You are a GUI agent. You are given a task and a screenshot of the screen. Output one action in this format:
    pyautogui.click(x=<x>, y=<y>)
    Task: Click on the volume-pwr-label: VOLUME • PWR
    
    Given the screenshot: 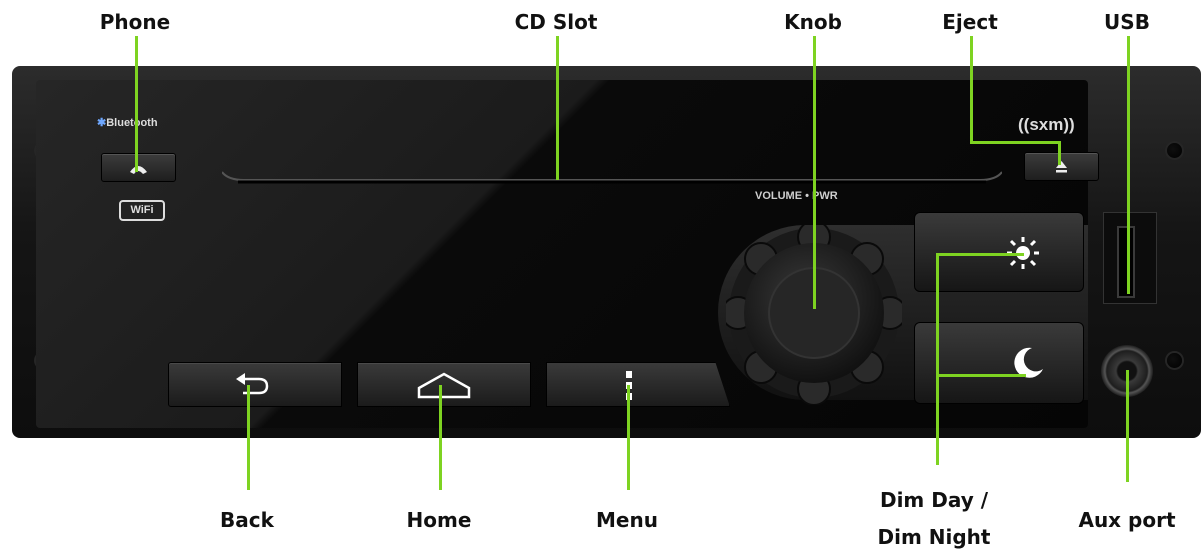 What is the action you would take?
    pyautogui.click(x=796, y=196)
    